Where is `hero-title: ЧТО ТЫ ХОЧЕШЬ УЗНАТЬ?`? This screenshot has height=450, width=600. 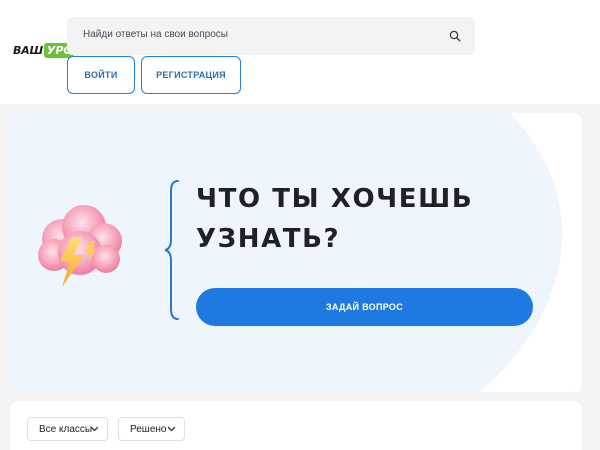 hero-title: ЧТО ТЫ ХОЧЕШЬ УЗНАТЬ? is located at coordinates (356, 219).